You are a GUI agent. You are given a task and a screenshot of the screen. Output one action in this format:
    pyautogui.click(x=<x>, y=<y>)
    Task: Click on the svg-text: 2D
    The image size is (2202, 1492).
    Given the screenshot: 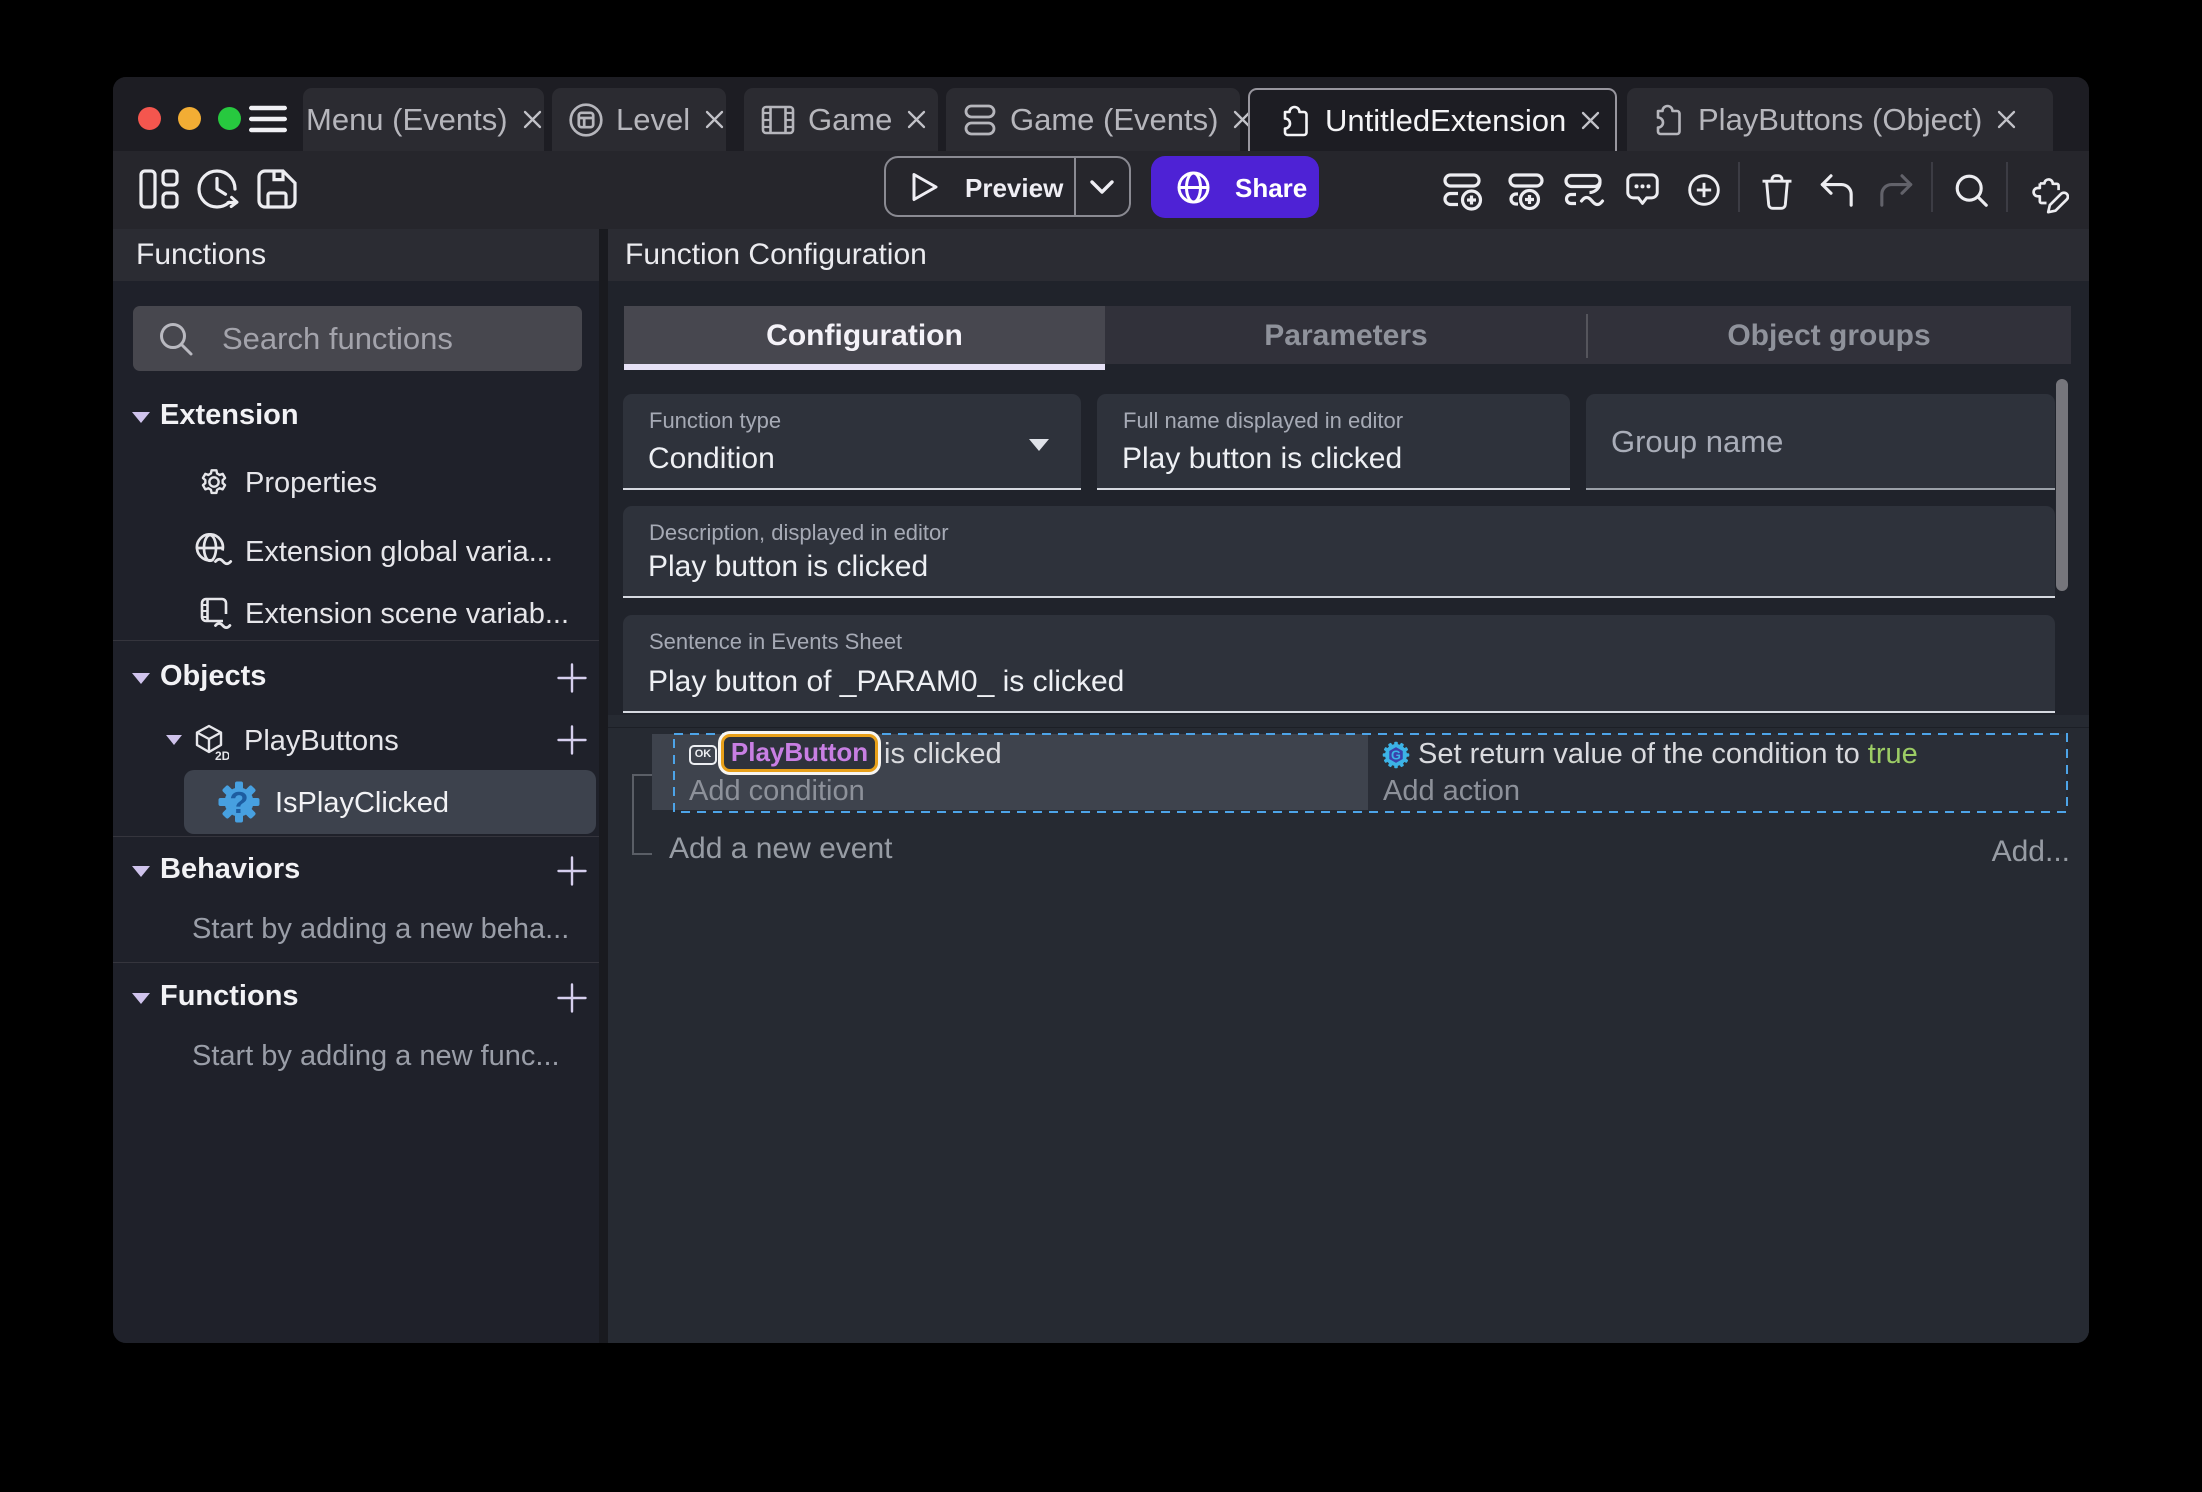 What is the action you would take?
    pyautogui.click(x=222, y=755)
    